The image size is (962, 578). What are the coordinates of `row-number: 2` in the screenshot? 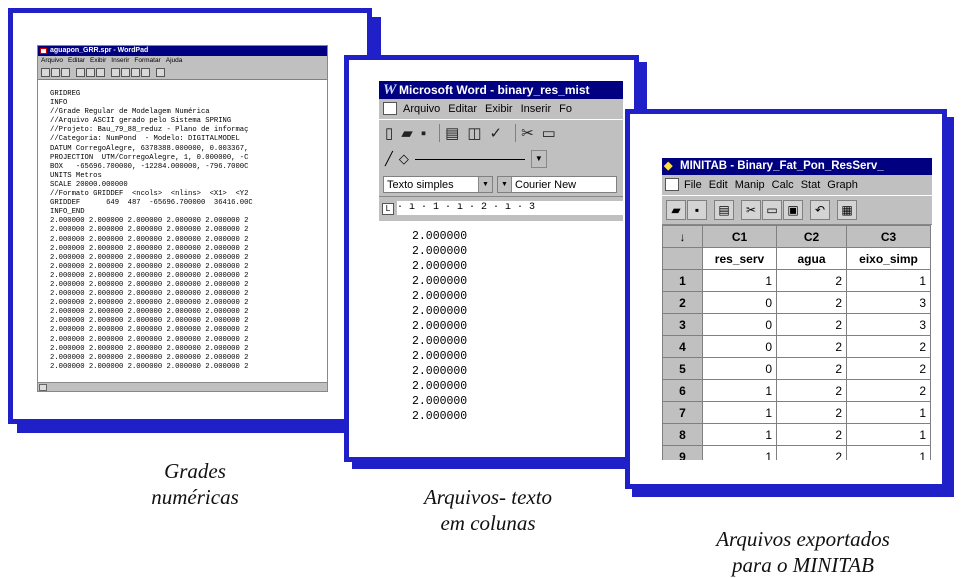 It's located at (682, 302).